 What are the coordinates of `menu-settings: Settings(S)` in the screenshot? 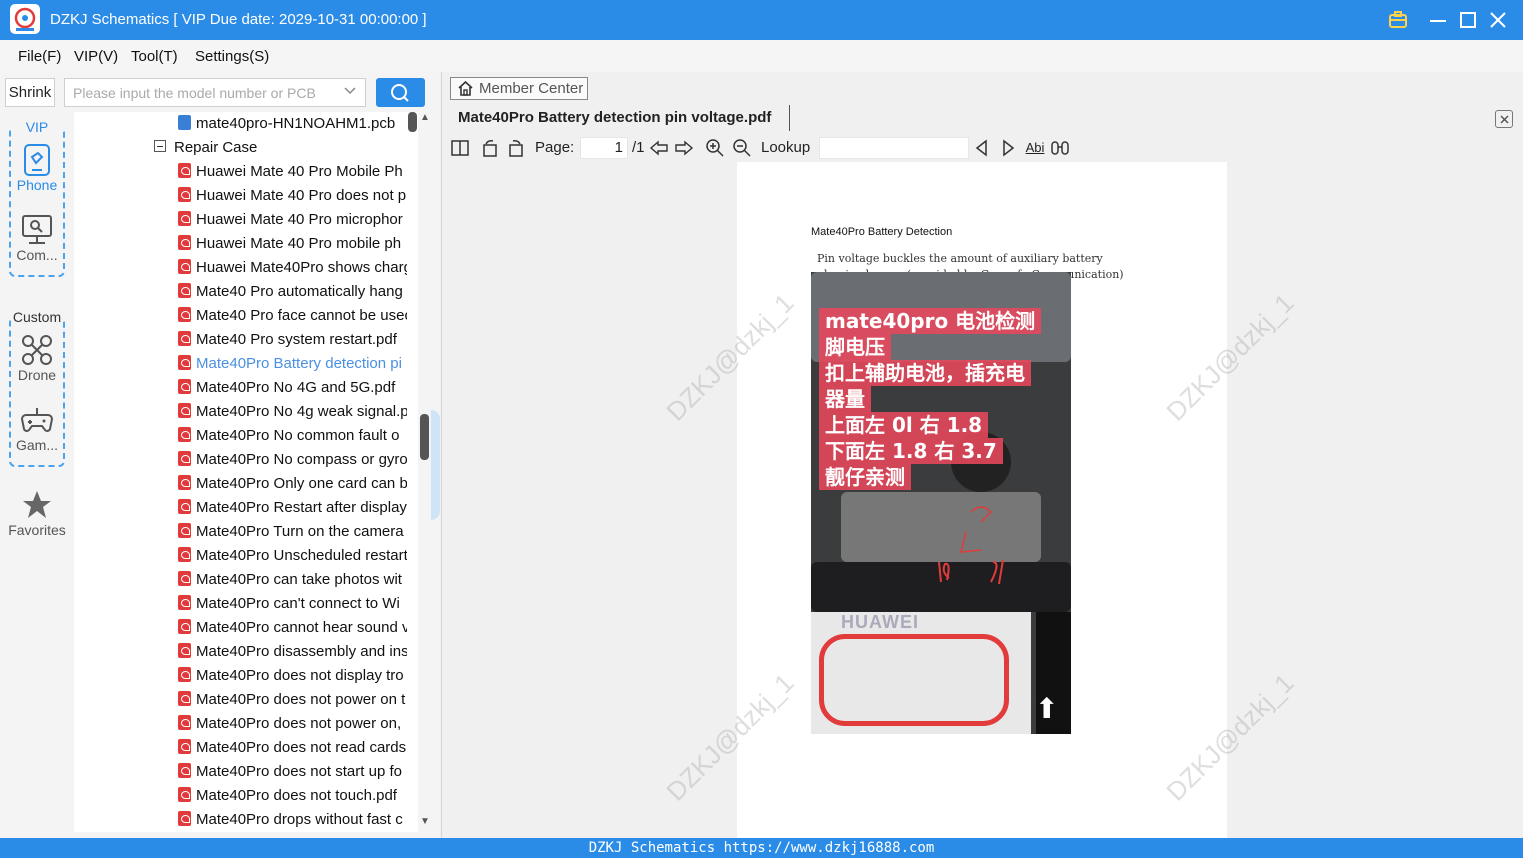 It's located at (232, 56).